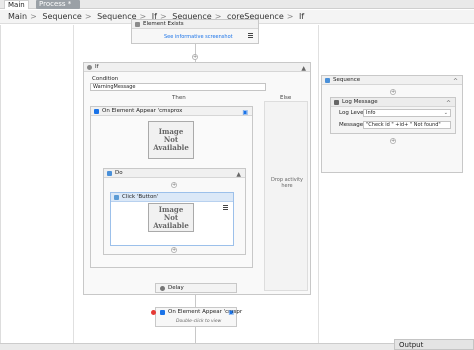 Image resolution: width=474 pixels, height=350 pixels. Describe the element at coordinates (393, 102) in the screenshot. I see `log-message-header: Log Message ^` at that location.